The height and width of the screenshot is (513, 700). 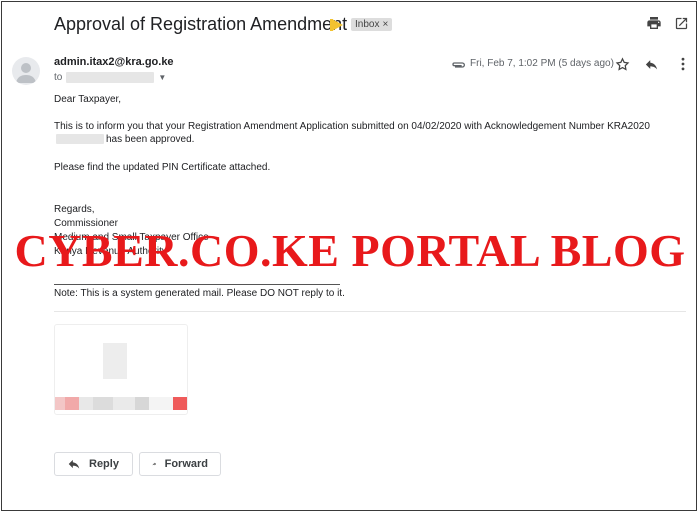 What do you see at coordinates (681, 23) in the screenshot?
I see `open-in-new-window-icon` at bounding box center [681, 23].